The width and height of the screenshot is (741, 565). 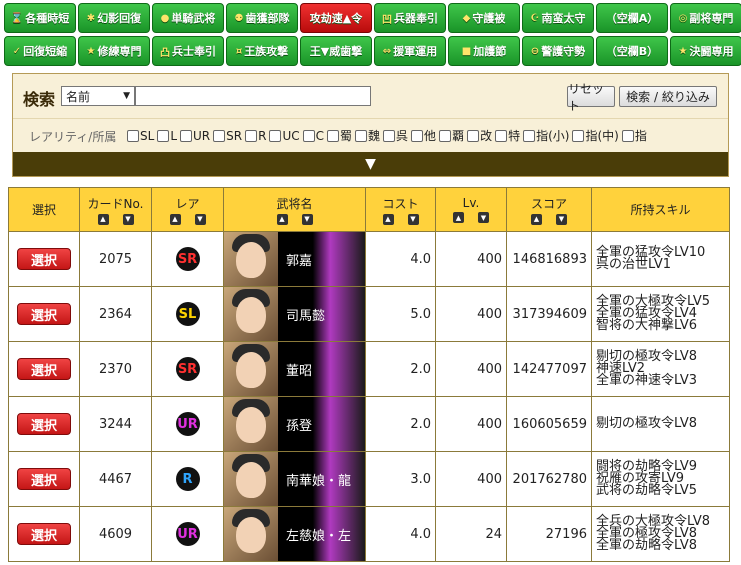 What do you see at coordinates (558, 18) in the screenshot?
I see `tag-button: ☪ 南蛮太守` at bounding box center [558, 18].